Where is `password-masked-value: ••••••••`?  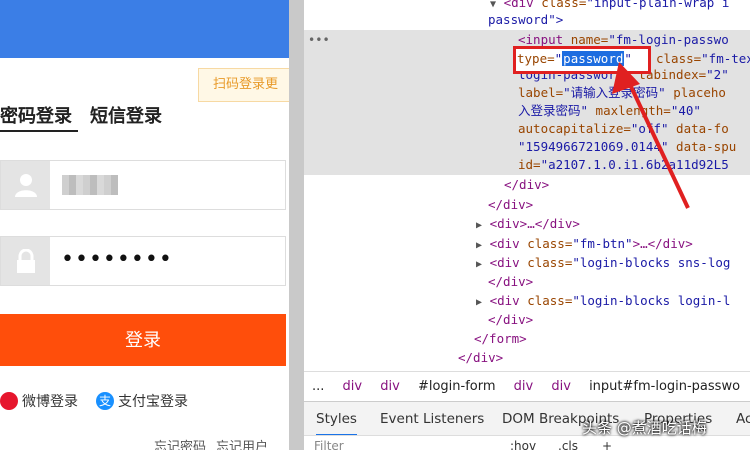 password-masked-value: •••••••• is located at coordinates (117, 259).